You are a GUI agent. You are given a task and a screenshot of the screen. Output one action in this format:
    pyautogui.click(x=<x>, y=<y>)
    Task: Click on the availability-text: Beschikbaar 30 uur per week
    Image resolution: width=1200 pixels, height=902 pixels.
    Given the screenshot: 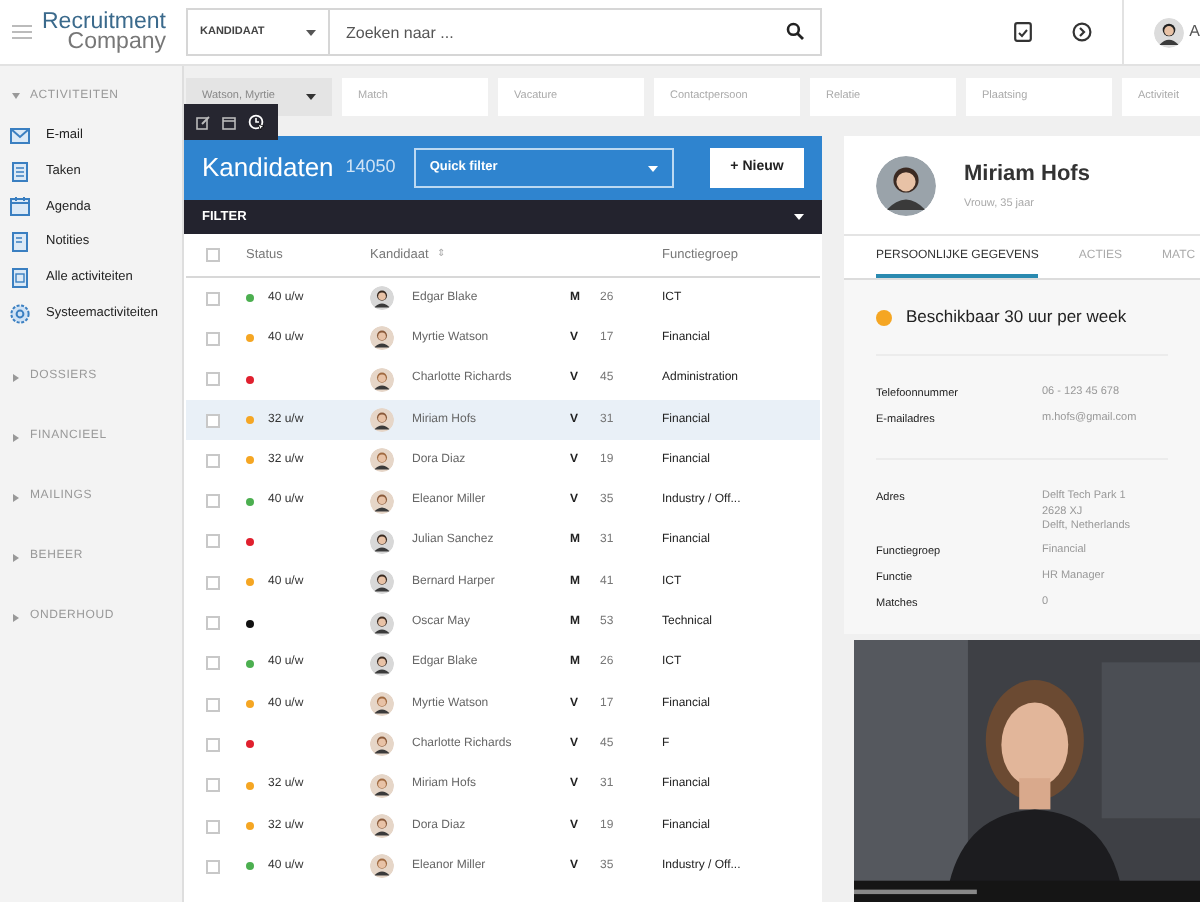 What is the action you would take?
    pyautogui.click(x=1016, y=317)
    